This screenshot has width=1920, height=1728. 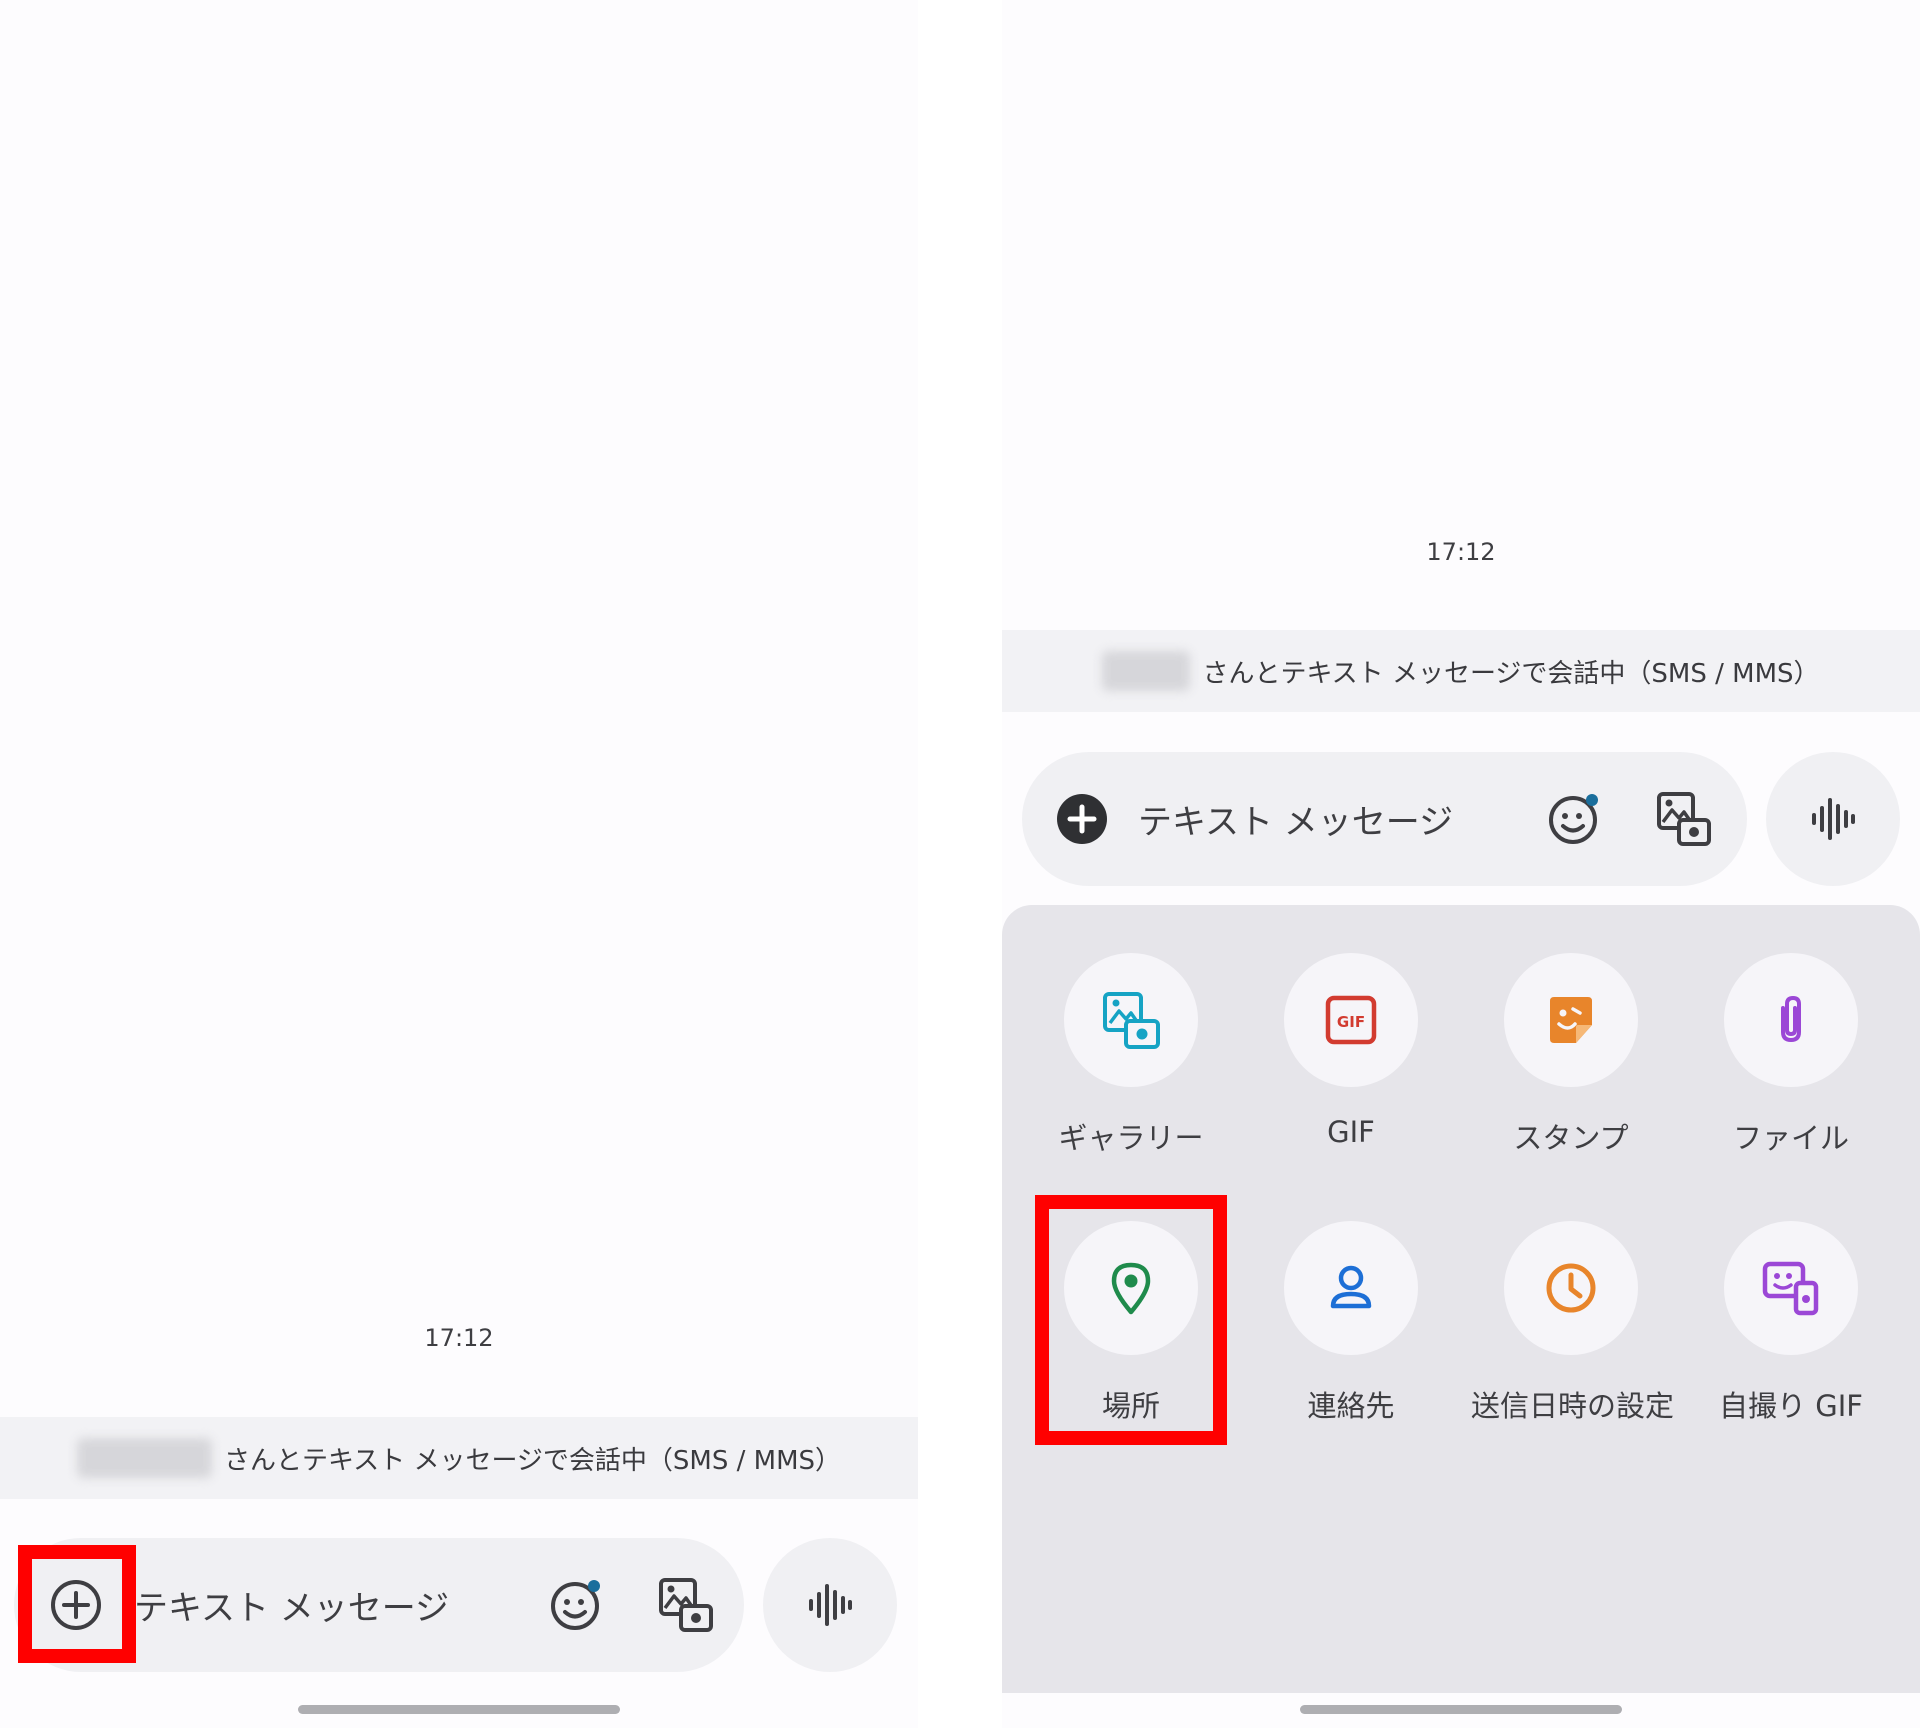 I want to click on highlight-box-add-button, so click(x=77, y=1604).